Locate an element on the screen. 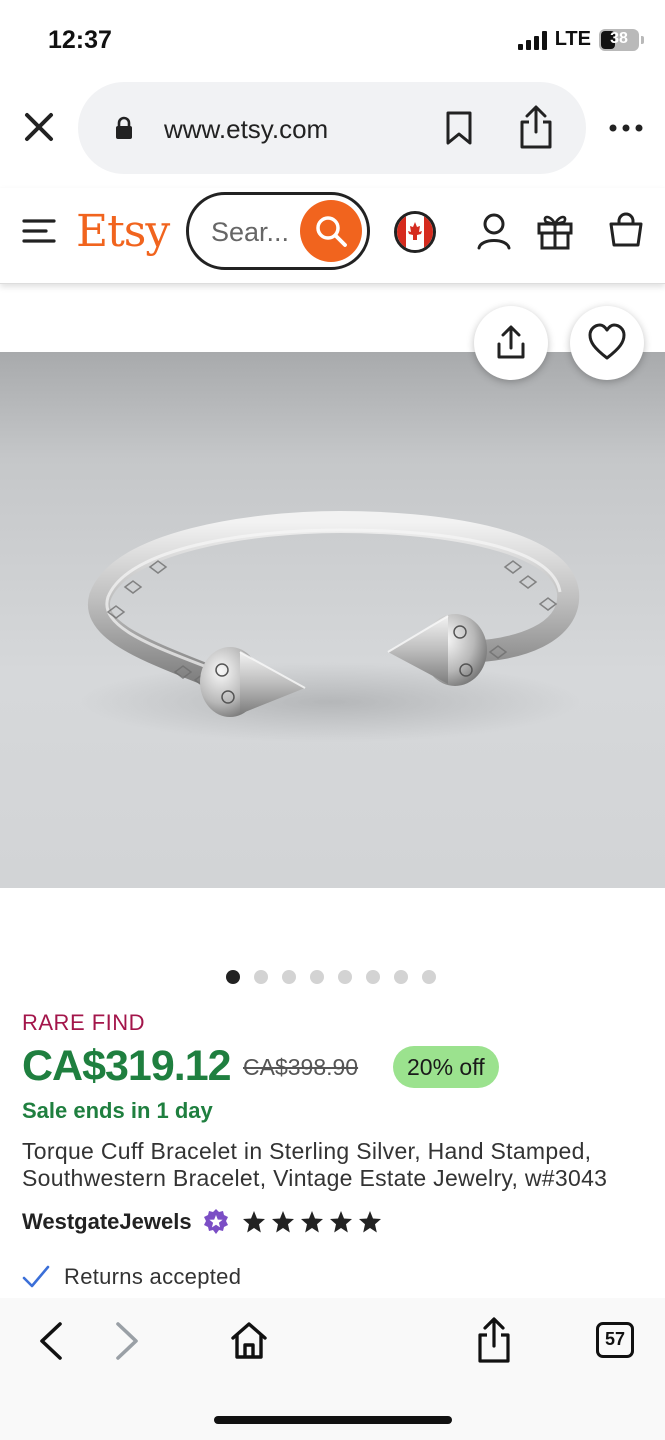  signal-icon is located at coordinates (532, 40).